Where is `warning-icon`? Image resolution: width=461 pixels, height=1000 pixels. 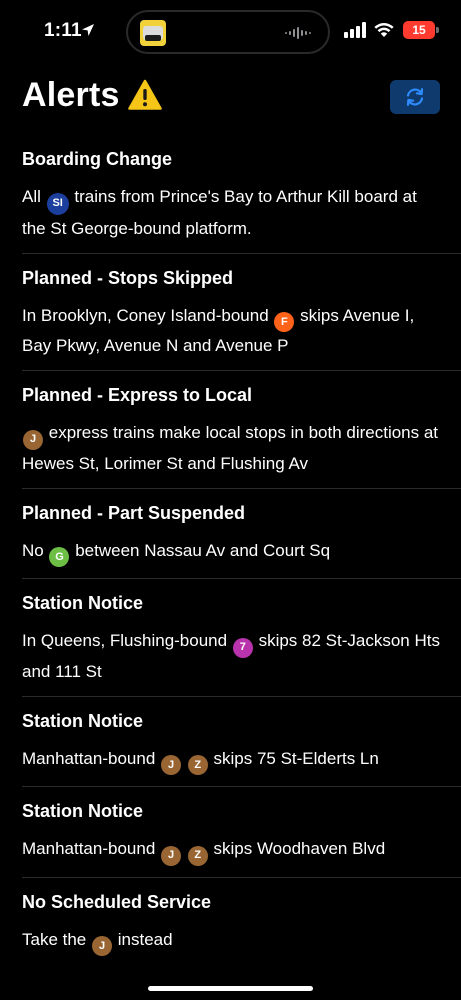 warning-icon is located at coordinates (145, 94).